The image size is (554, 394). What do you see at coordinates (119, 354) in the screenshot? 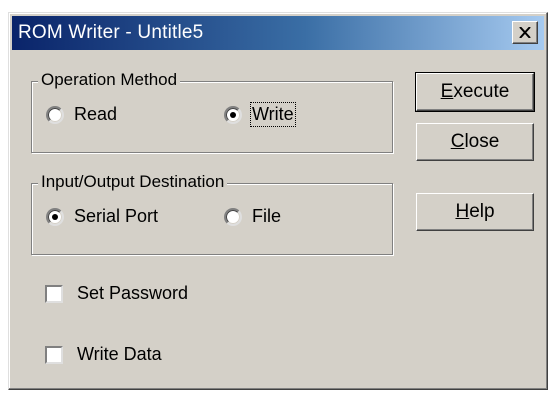
I see `write-data-label: Write Data` at bounding box center [119, 354].